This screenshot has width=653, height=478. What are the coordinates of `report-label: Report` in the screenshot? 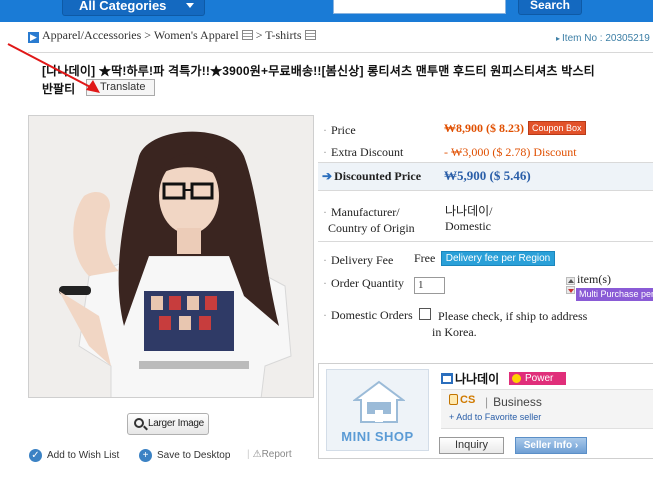 It's located at (276, 454).